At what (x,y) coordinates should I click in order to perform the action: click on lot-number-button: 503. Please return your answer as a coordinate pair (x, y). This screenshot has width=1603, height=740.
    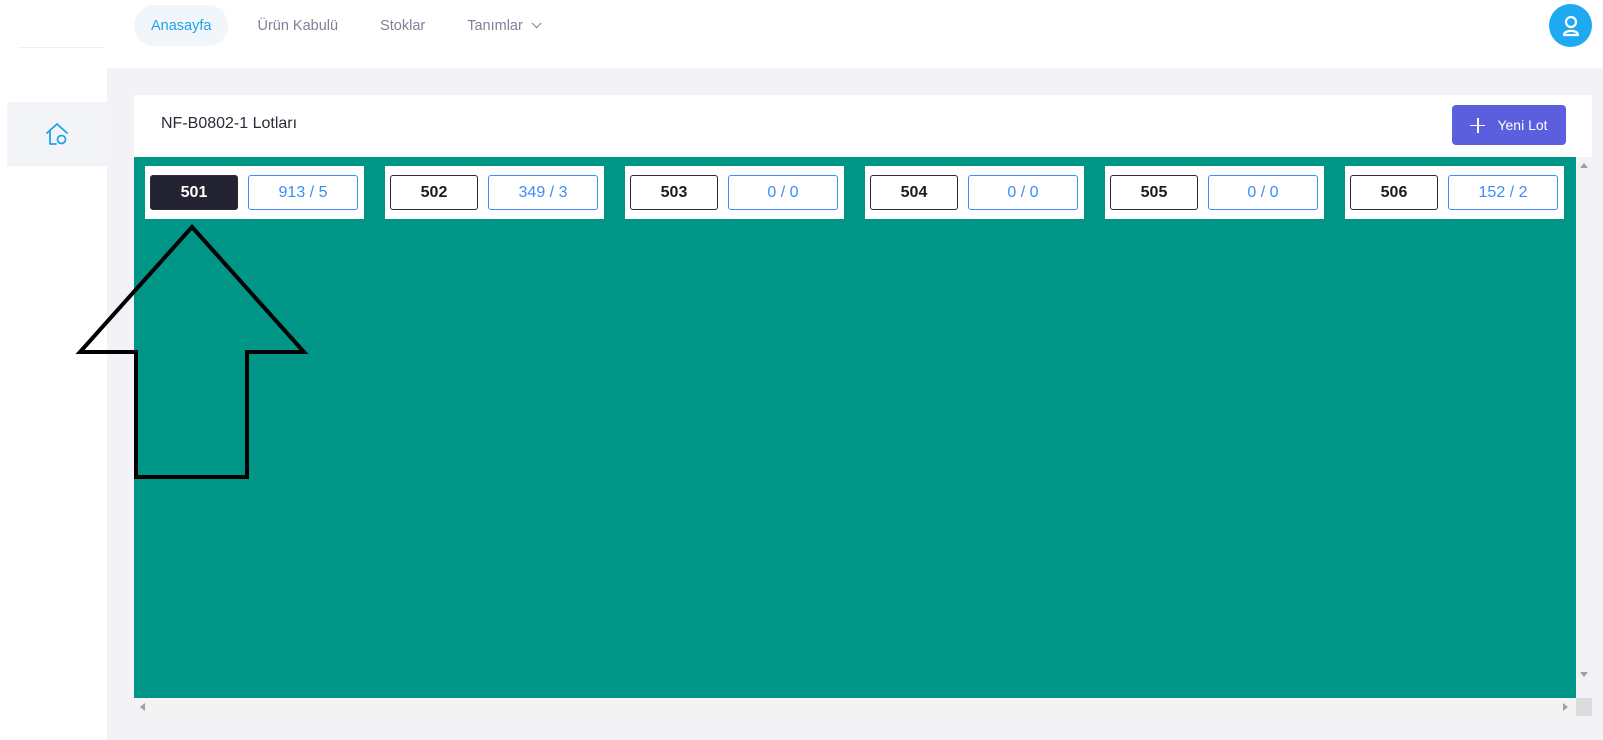
    Looking at the image, I should click on (674, 192).